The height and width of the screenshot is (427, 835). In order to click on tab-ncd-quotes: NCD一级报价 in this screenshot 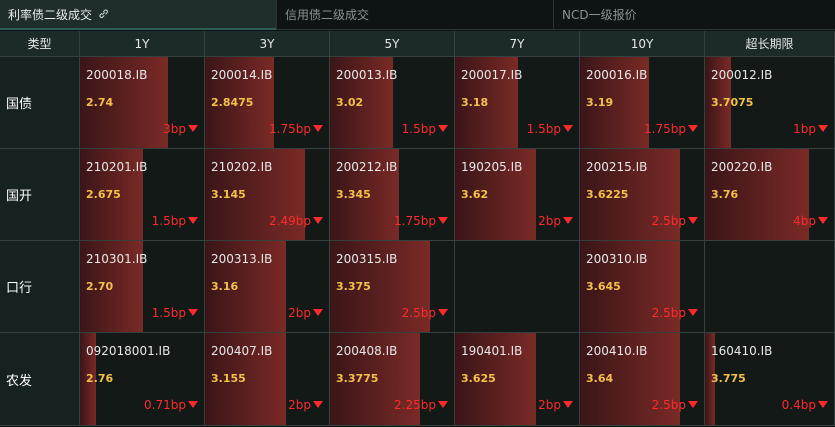, I will do `click(694, 15)`.